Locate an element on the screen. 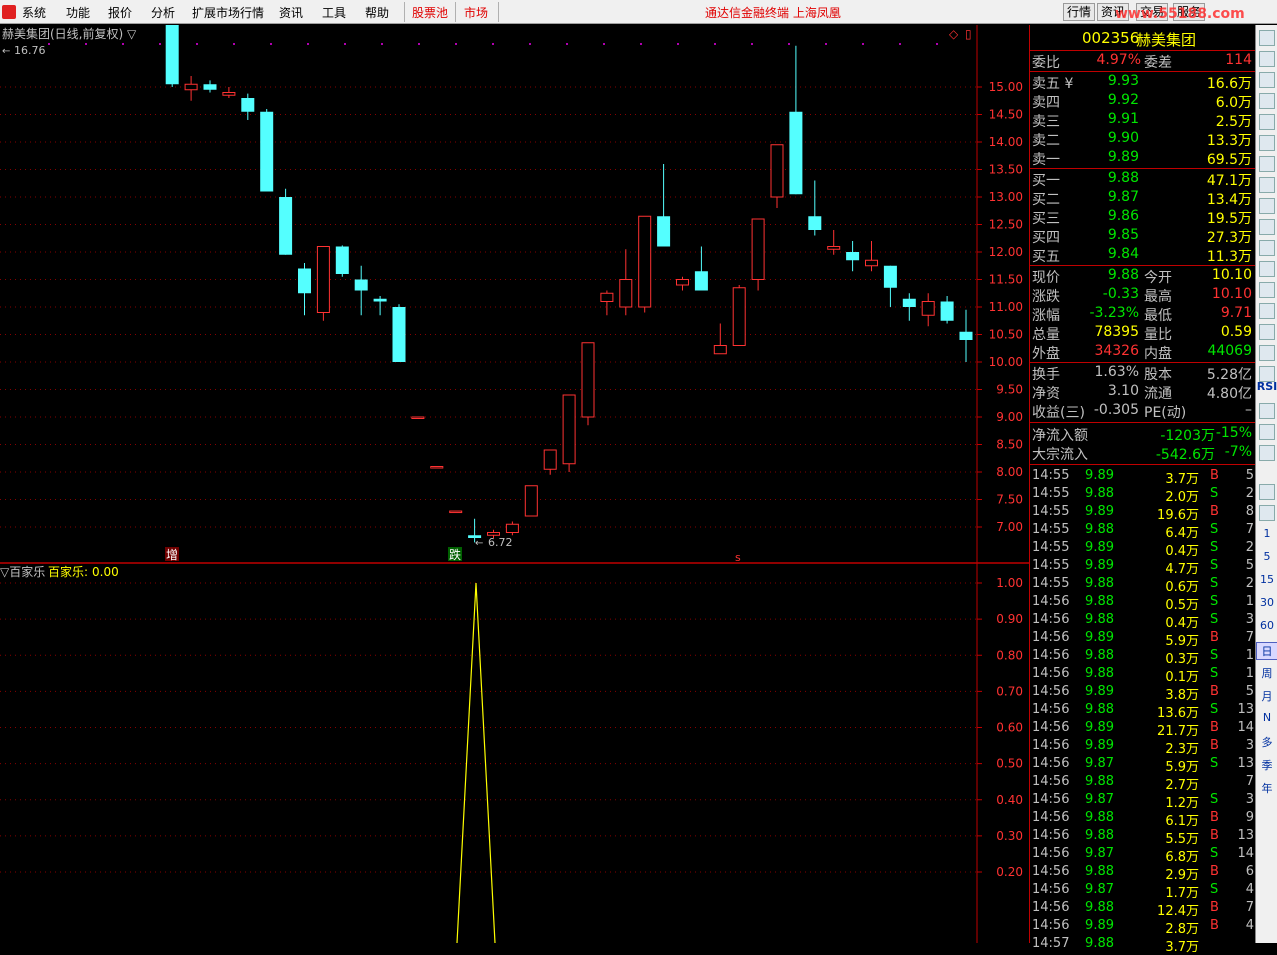 The width and height of the screenshot is (1277, 955). f10-icon is located at coordinates (1267, 269).